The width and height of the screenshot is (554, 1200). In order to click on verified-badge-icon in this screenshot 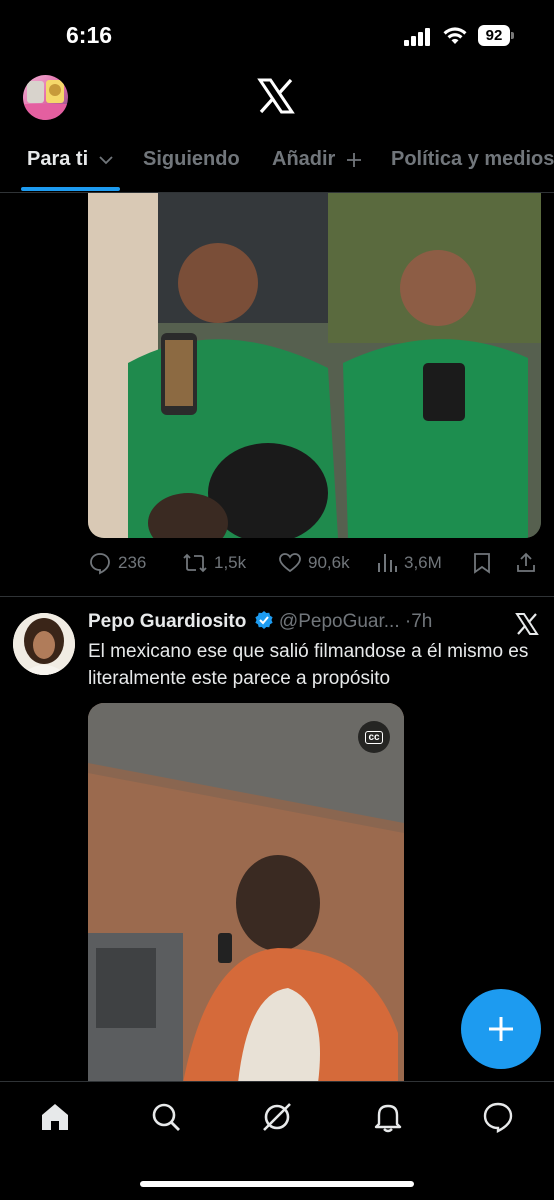, I will do `click(264, 620)`.